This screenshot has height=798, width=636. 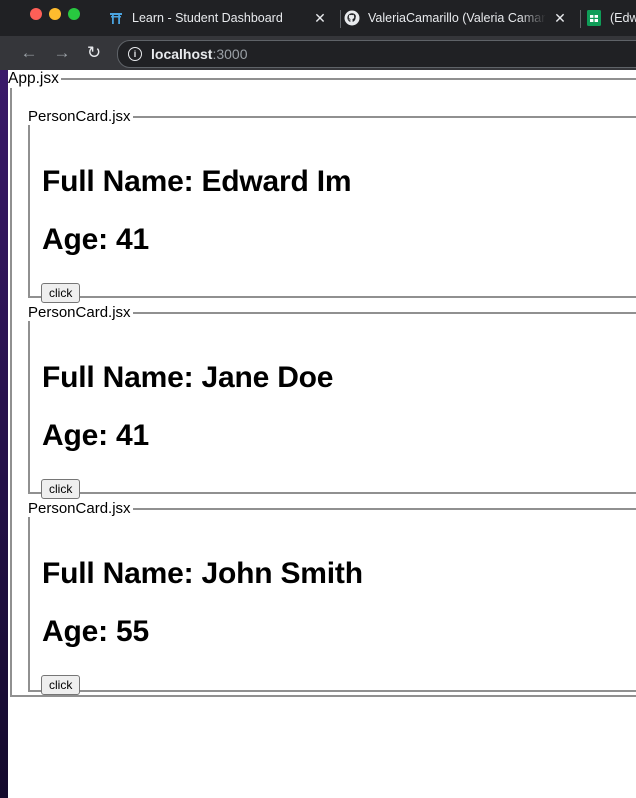 I want to click on url-port: :3000, so click(x=230, y=54).